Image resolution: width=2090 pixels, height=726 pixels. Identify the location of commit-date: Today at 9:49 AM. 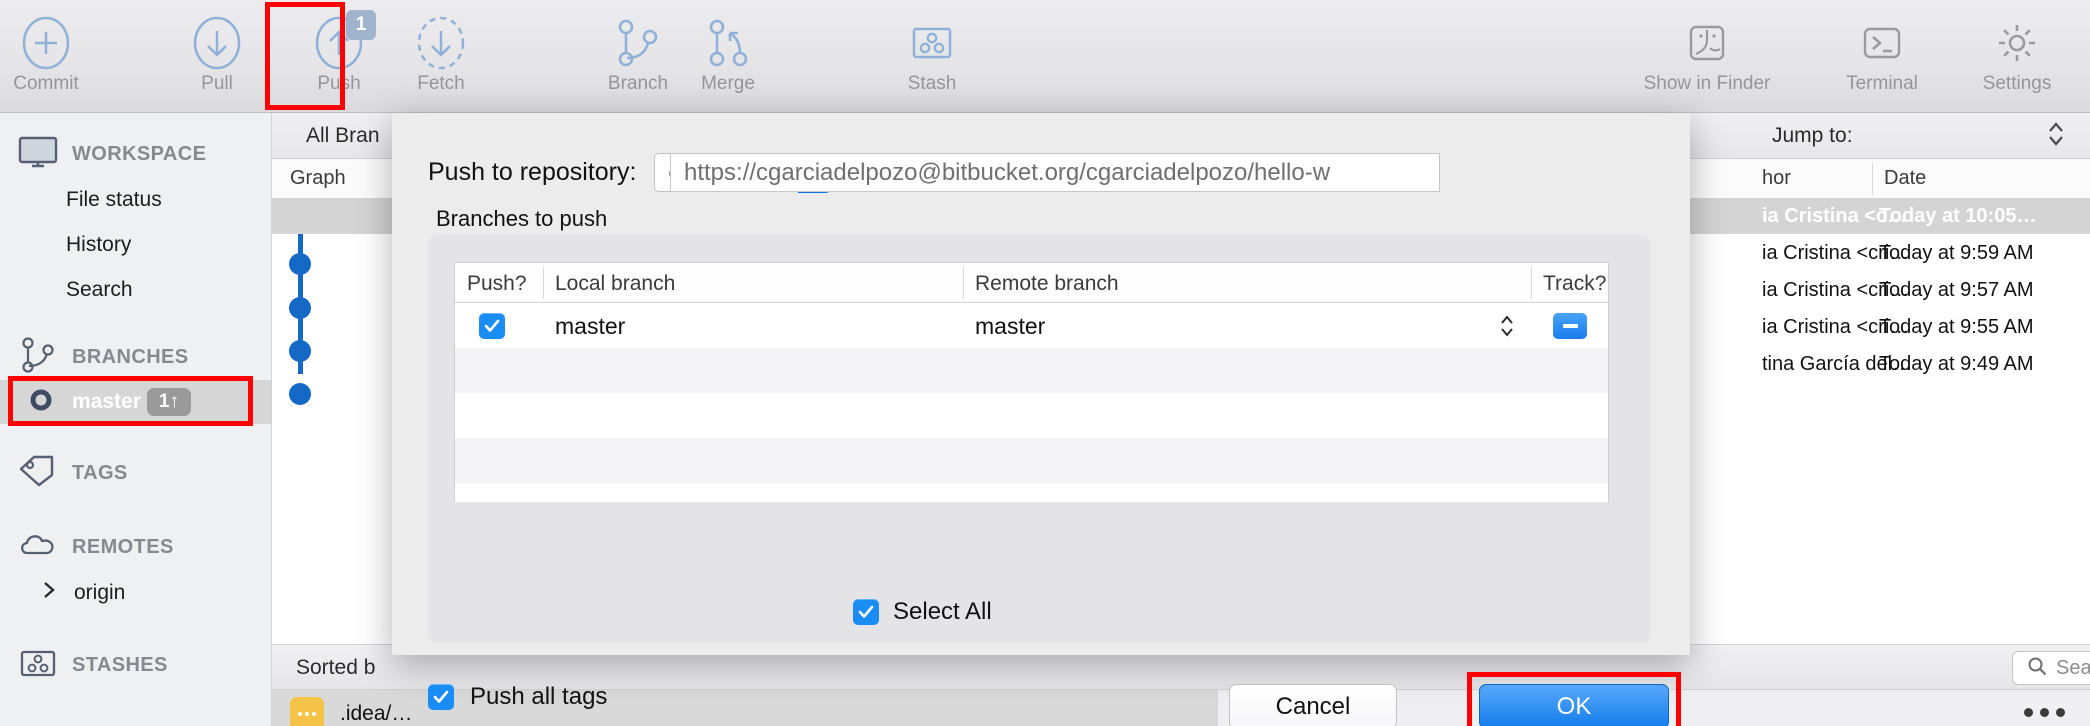
(1956, 364).